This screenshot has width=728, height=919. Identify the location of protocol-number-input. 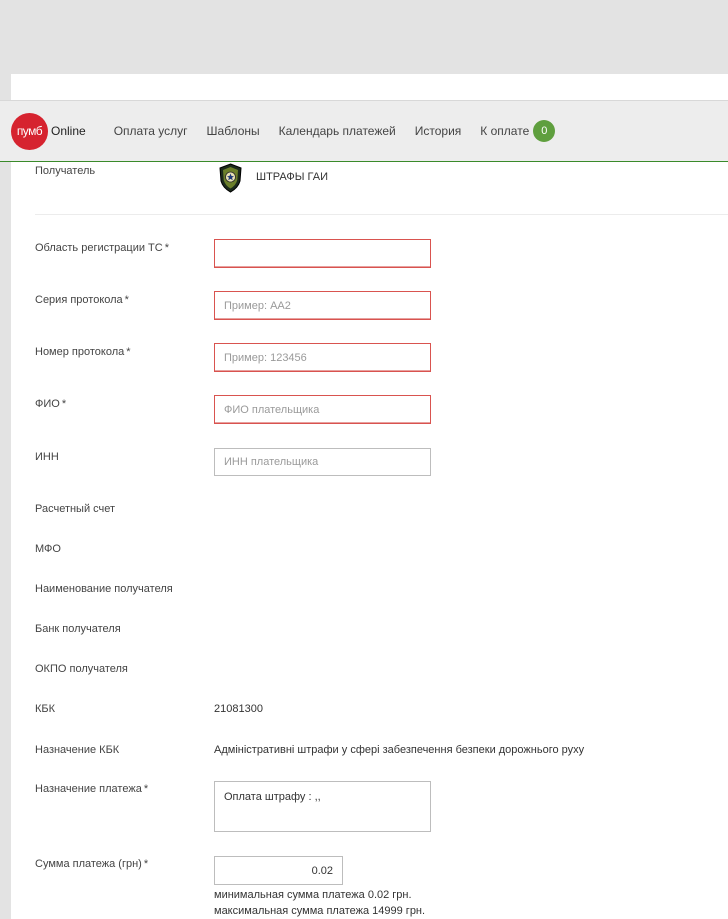
(322, 357).